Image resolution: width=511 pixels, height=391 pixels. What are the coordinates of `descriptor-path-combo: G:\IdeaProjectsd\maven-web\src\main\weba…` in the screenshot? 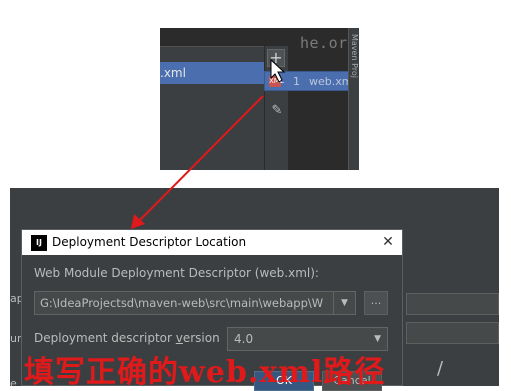 It's located at (195, 303).